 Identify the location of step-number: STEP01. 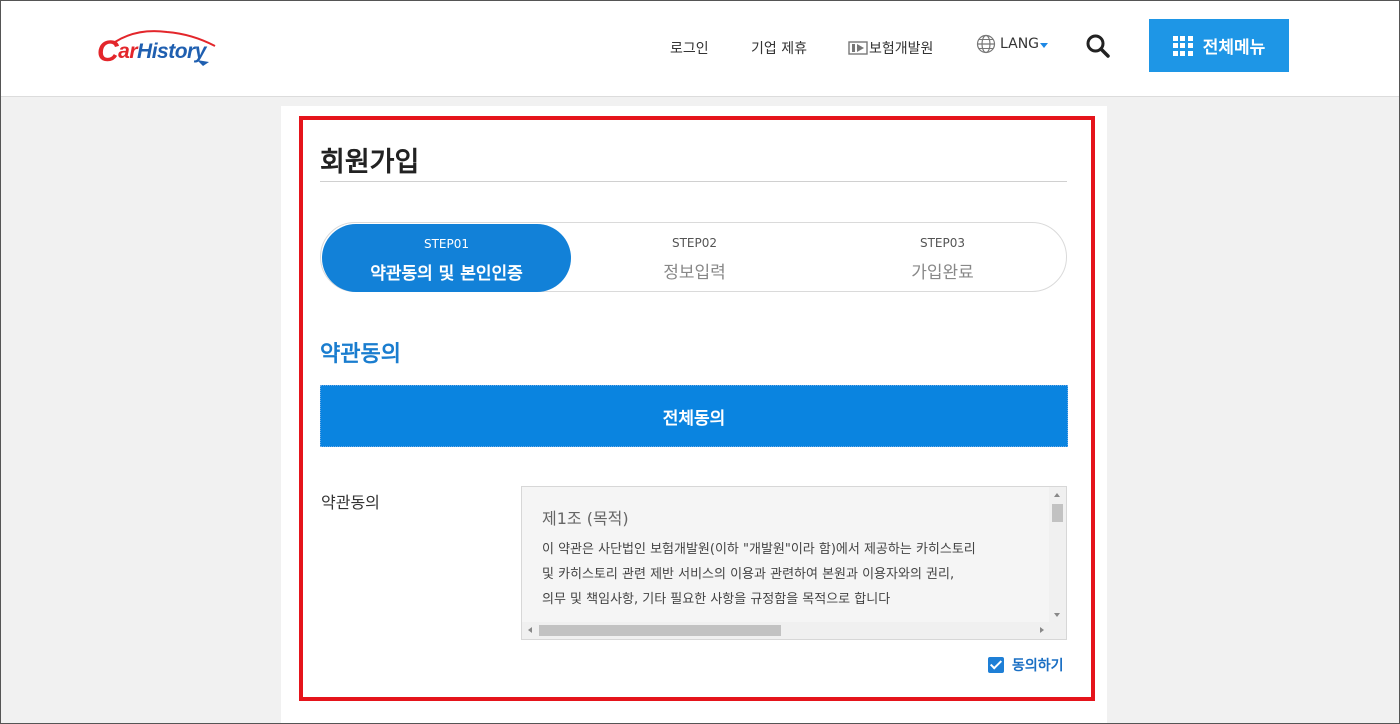
(446, 244).